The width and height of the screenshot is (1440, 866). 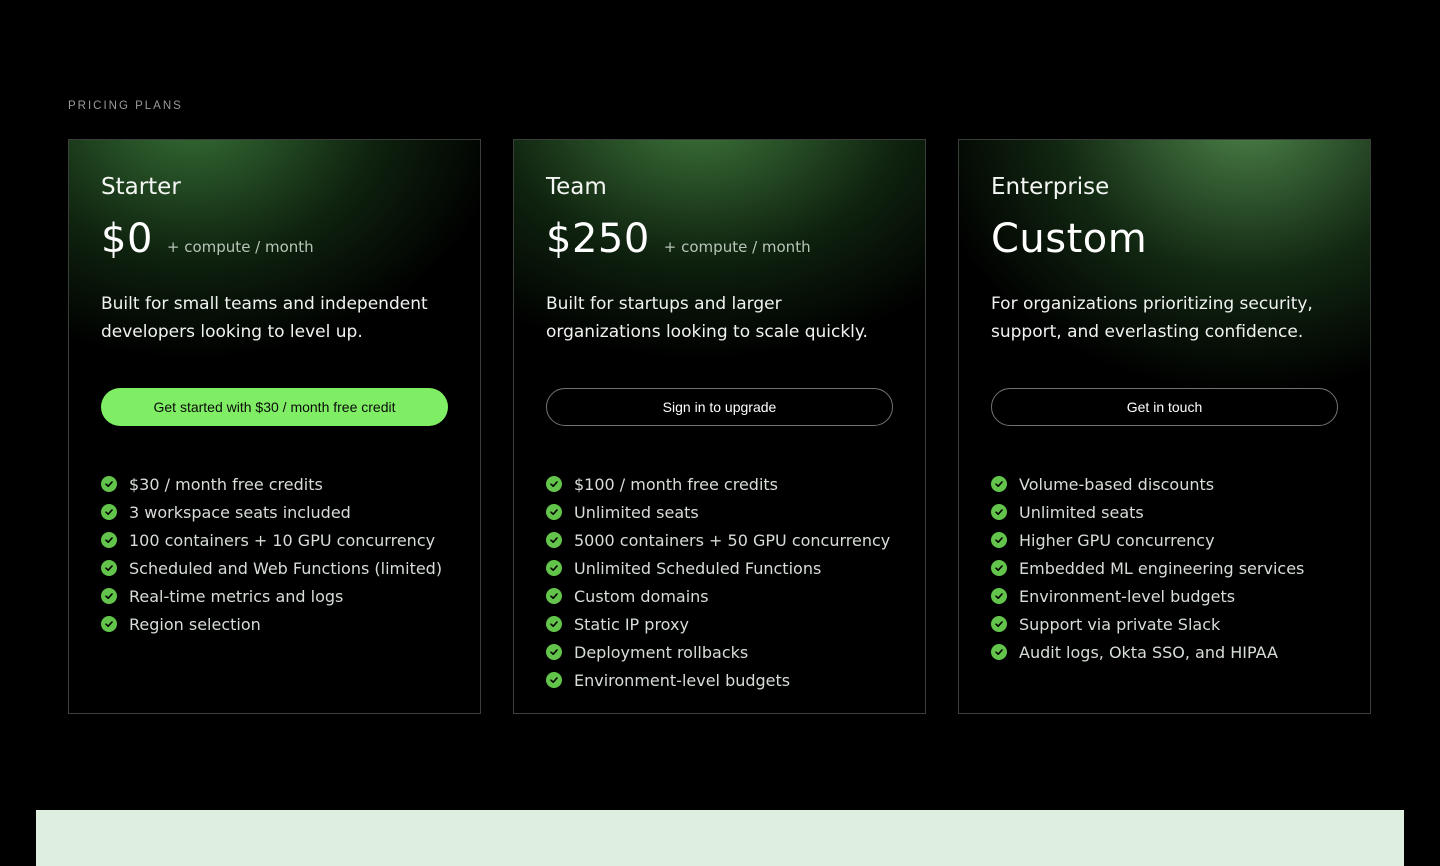 I want to click on next-section-band, so click(x=720, y=838).